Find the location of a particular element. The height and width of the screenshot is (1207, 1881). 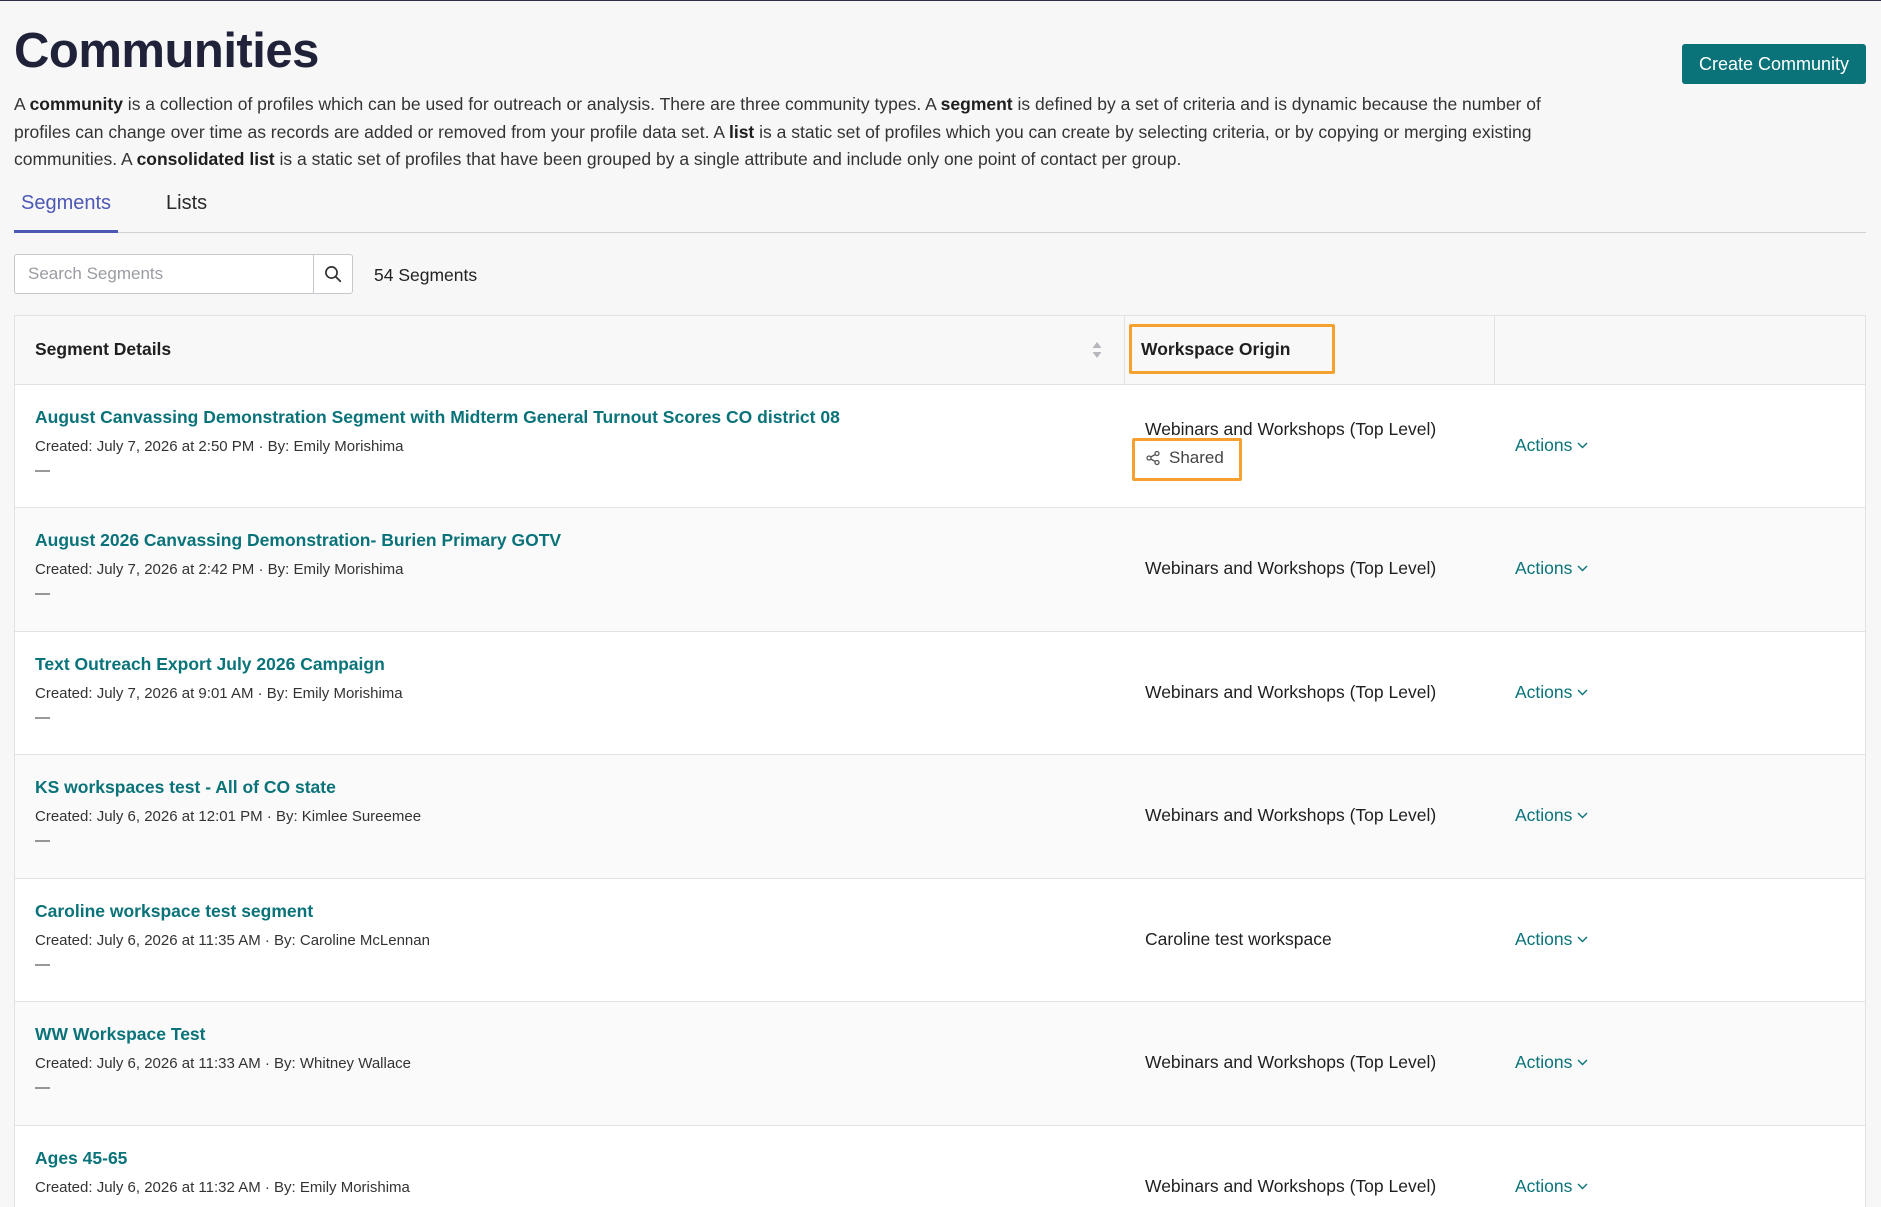

tab-segments: Segments is located at coordinates (66, 210).